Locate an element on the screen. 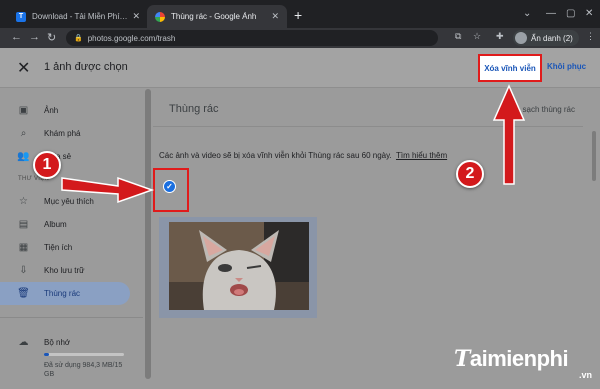 This screenshot has width=600, height=389. browser-tab: T Download - Tải Miễn Phí VN - Ph ✕ is located at coordinates (78, 16).